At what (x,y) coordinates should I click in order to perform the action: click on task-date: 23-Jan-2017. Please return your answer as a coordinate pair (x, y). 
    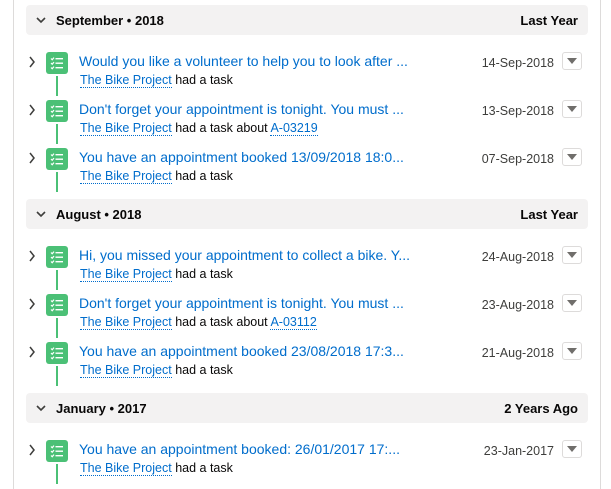
    Looking at the image, I should click on (518, 451).